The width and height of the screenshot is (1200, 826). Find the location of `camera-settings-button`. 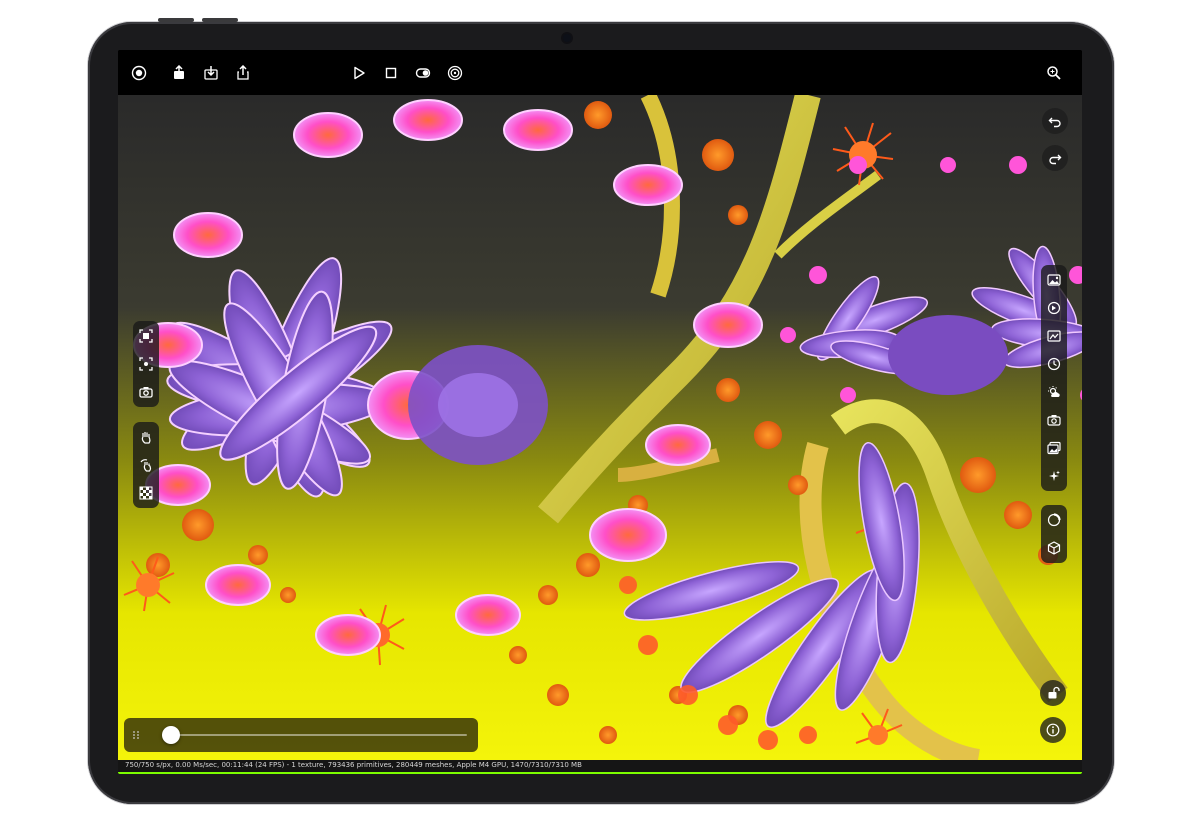

camera-settings-button is located at coordinates (1054, 420).